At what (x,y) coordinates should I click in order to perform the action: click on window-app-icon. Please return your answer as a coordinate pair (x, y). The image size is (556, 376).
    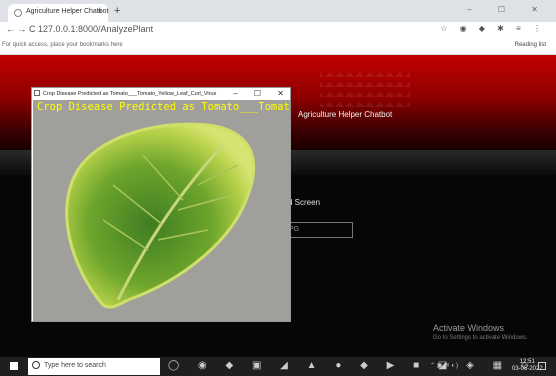
    Looking at the image, I should click on (37, 93).